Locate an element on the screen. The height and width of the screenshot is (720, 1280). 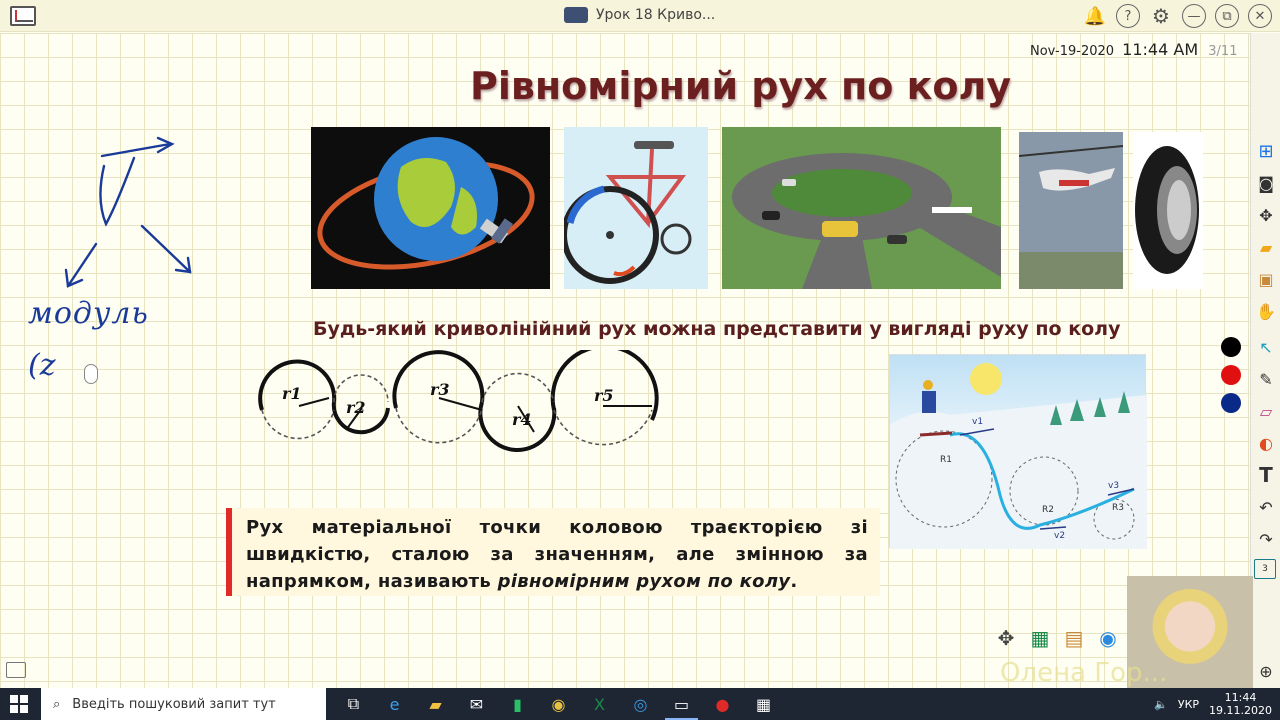
chrome-icon: ◉ is located at coordinates (558, 704).